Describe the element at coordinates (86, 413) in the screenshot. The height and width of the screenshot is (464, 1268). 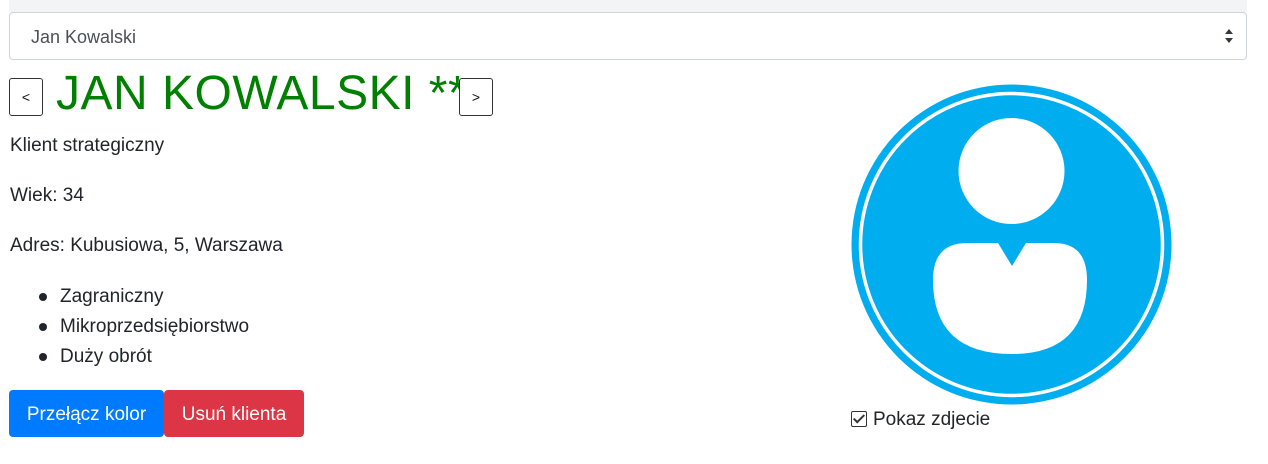
I see `toggle-color-button: Przełącz kolor` at that location.